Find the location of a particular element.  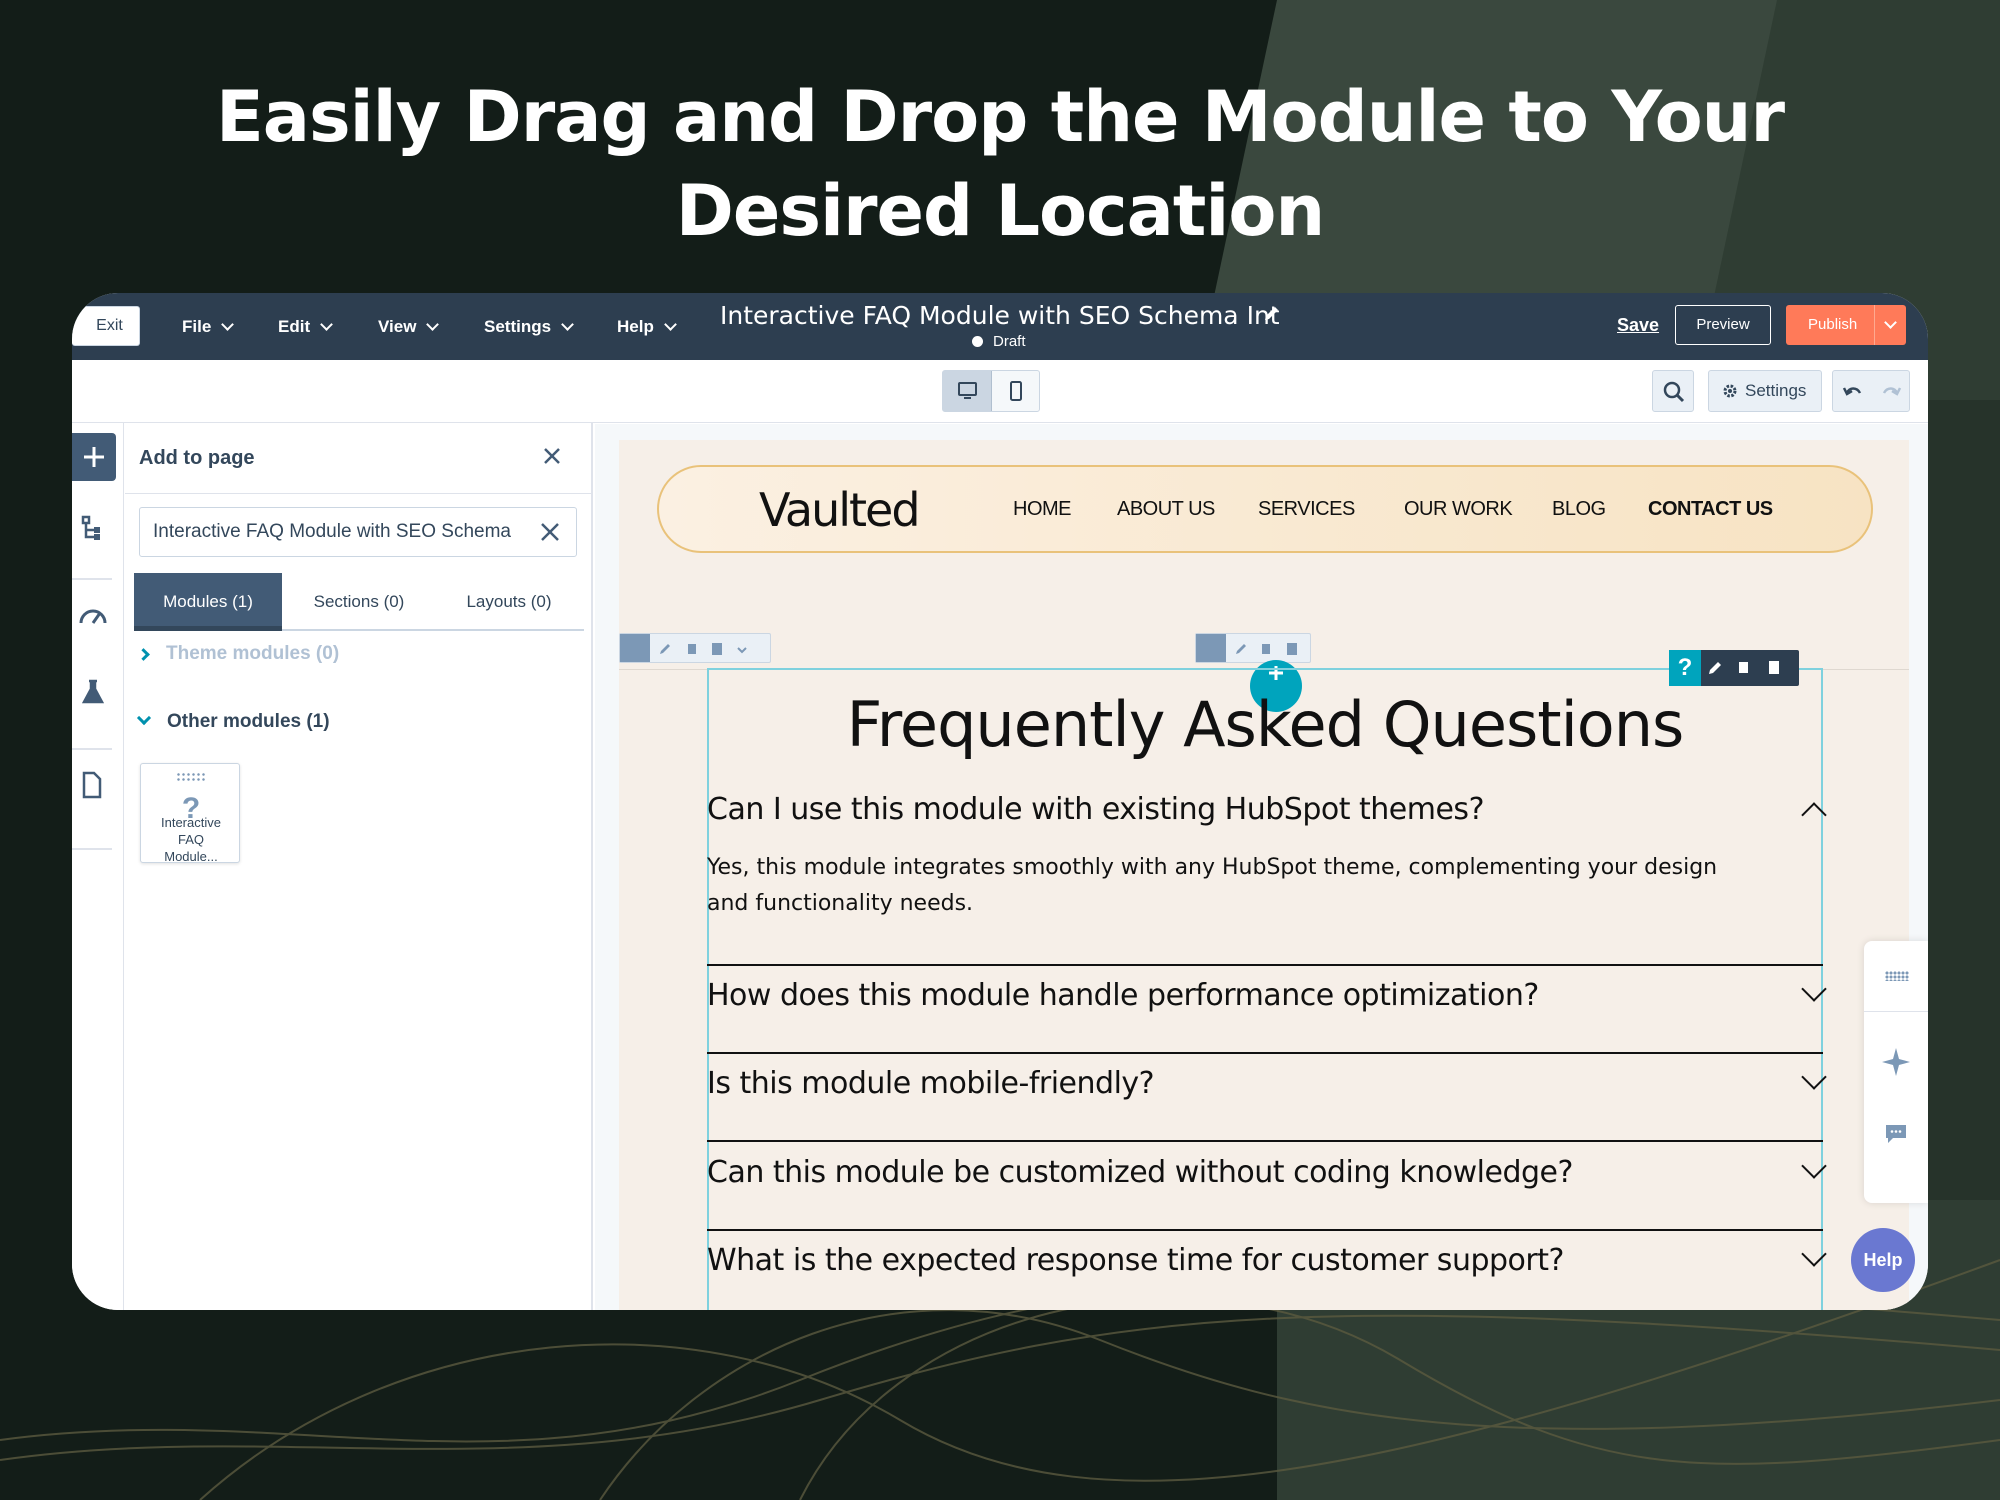

plus-icon is located at coordinates (94, 457).